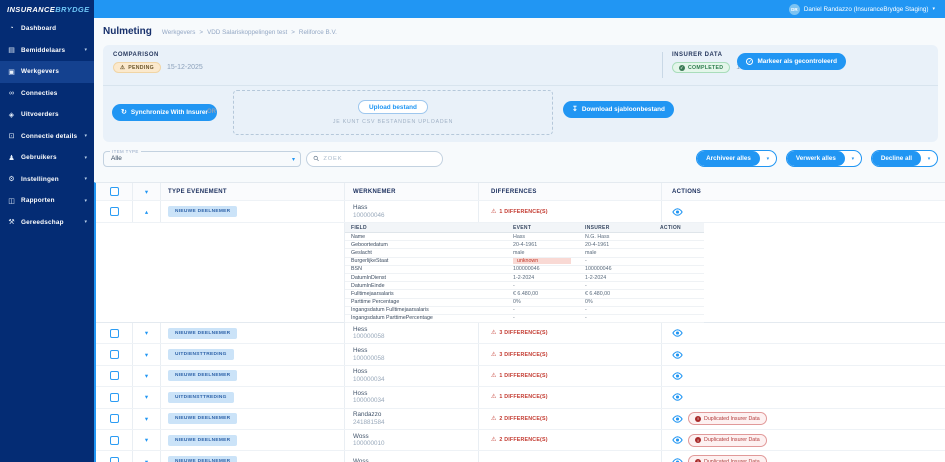 This screenshot has height=462, width=945. Describe the element at coordinates (904, 158) in the screenshot. I see `decline-all-button: Decline all ▾` at that location.